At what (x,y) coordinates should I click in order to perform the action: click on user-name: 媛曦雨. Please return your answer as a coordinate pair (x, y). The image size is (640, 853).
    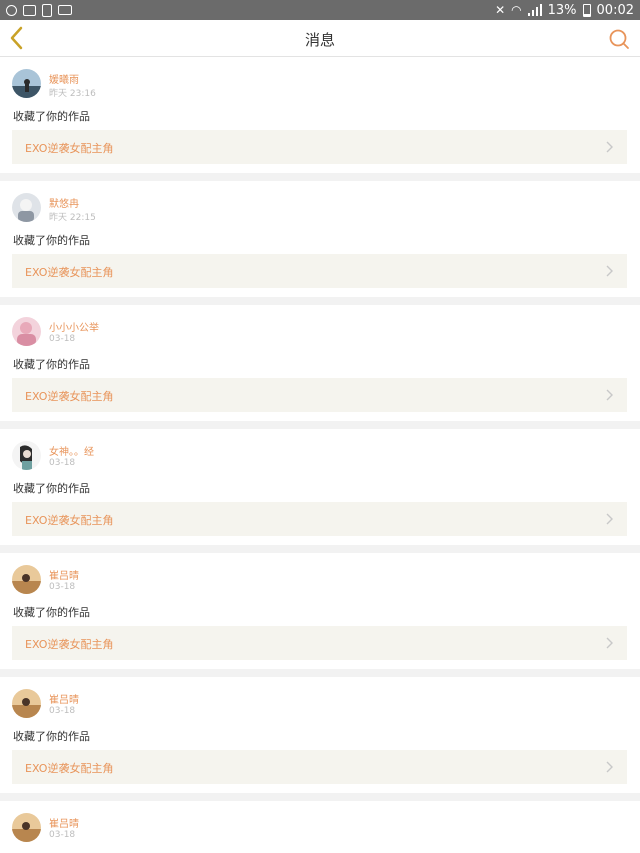
    Looking at the image, I should click on (64, 78).